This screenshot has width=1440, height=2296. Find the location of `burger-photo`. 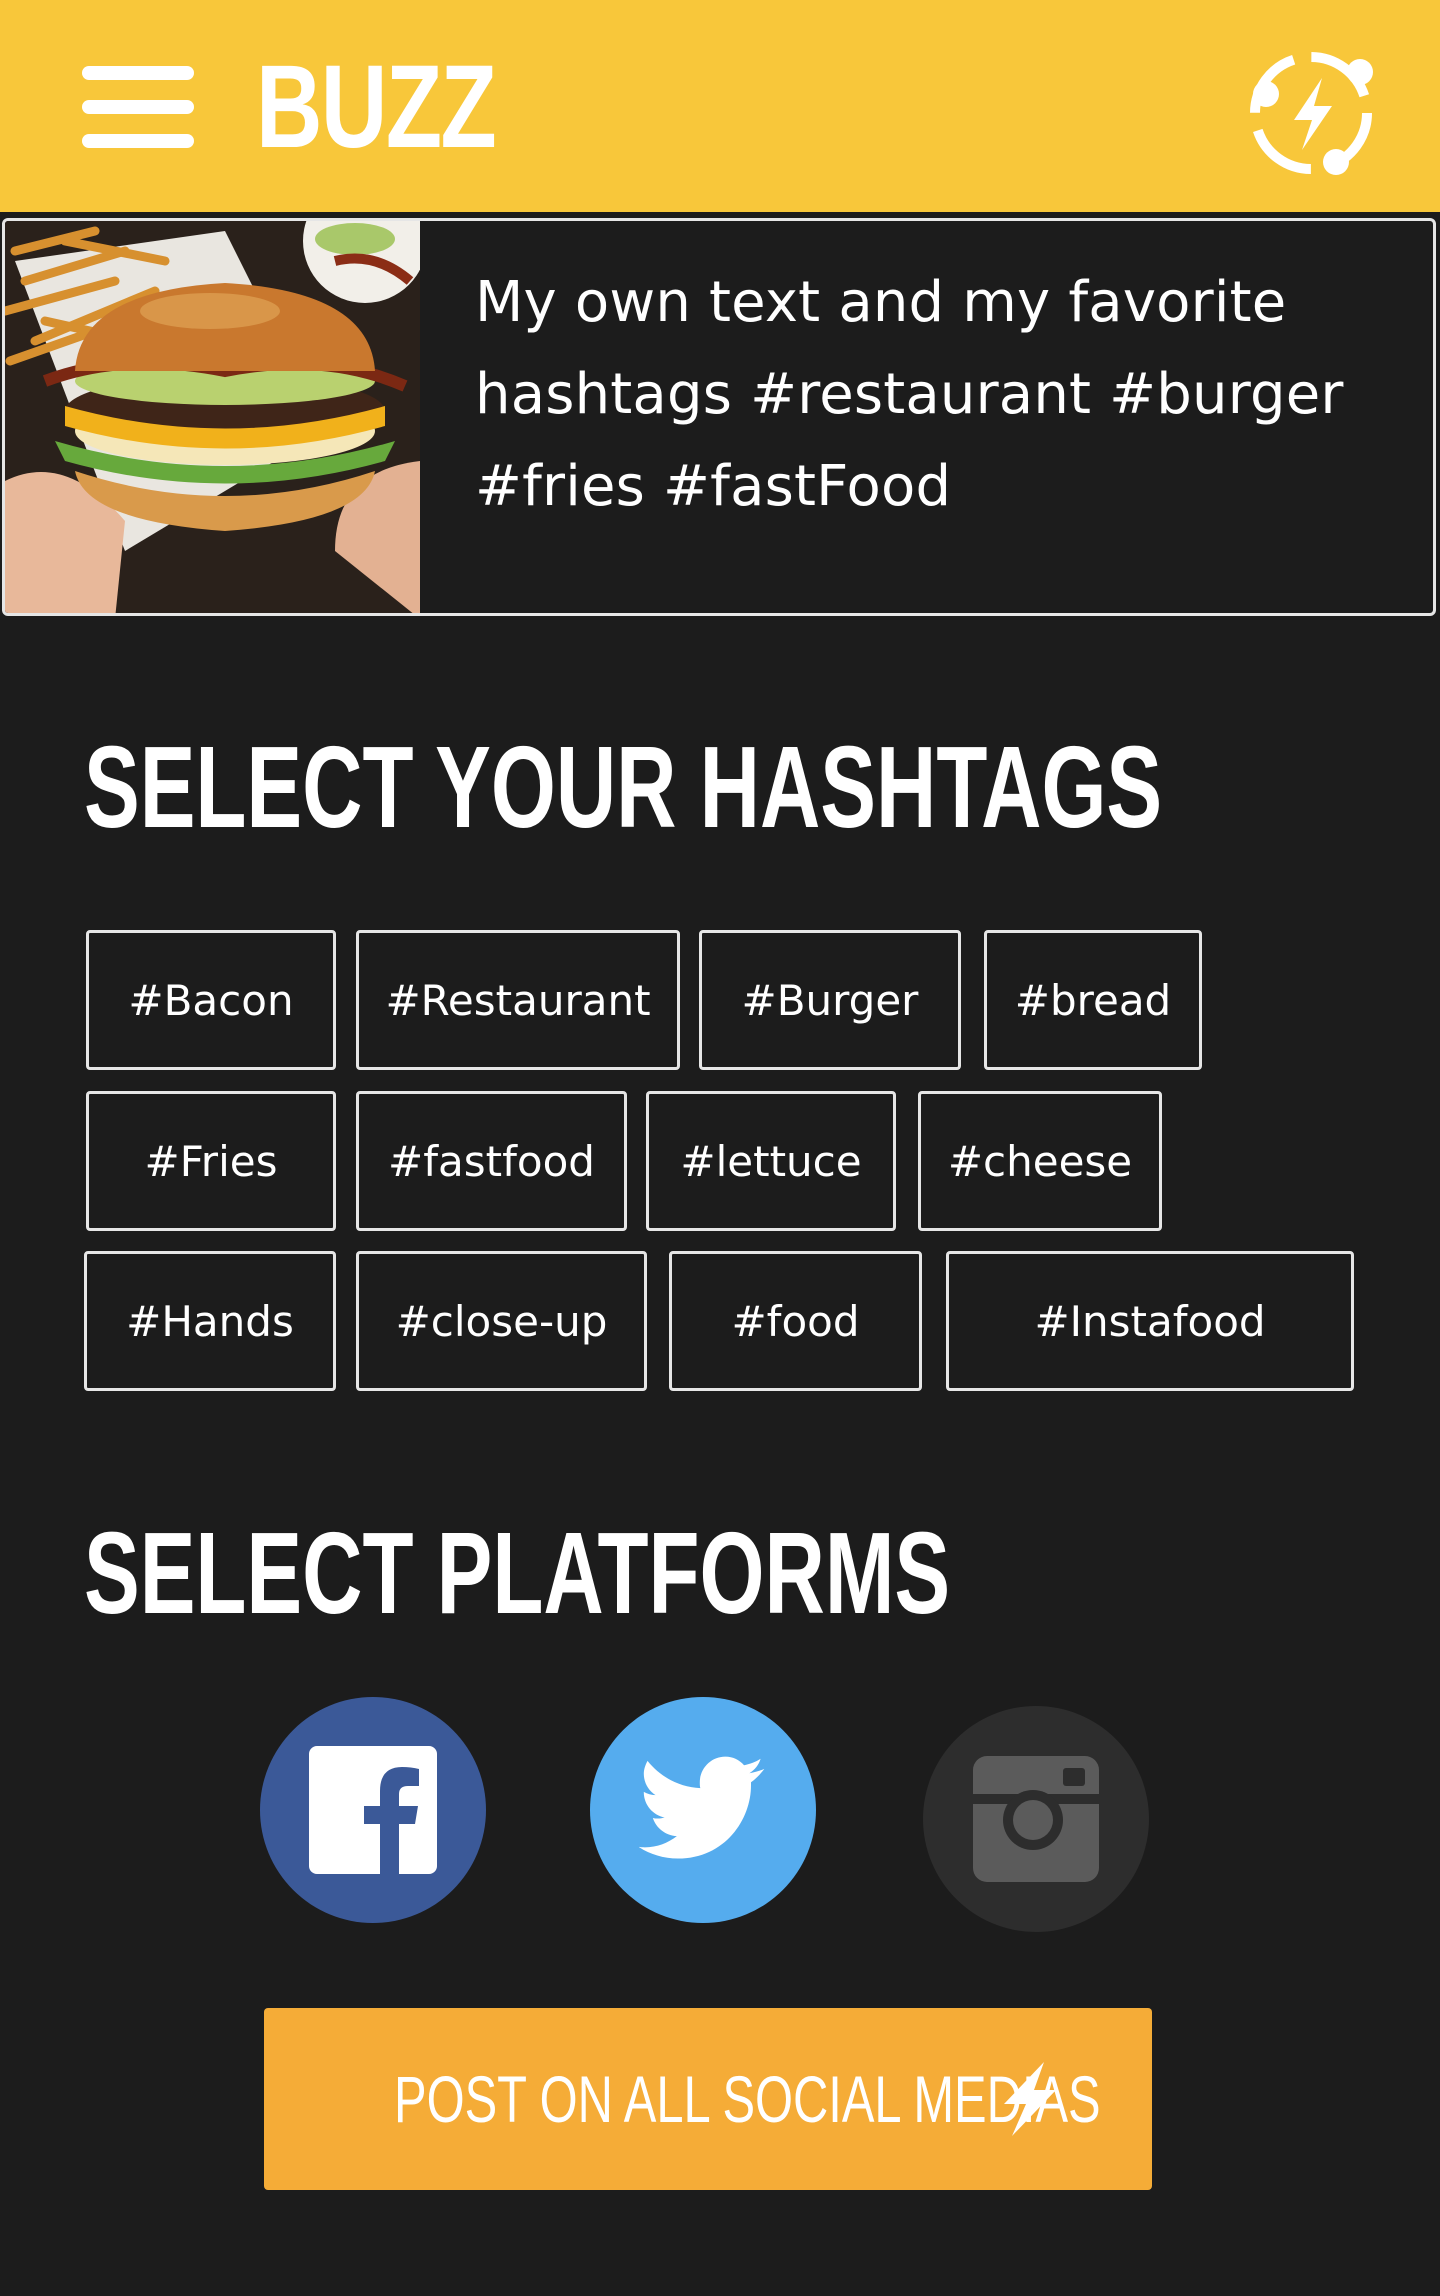

burger-photo is located at coordinates (212, 417).